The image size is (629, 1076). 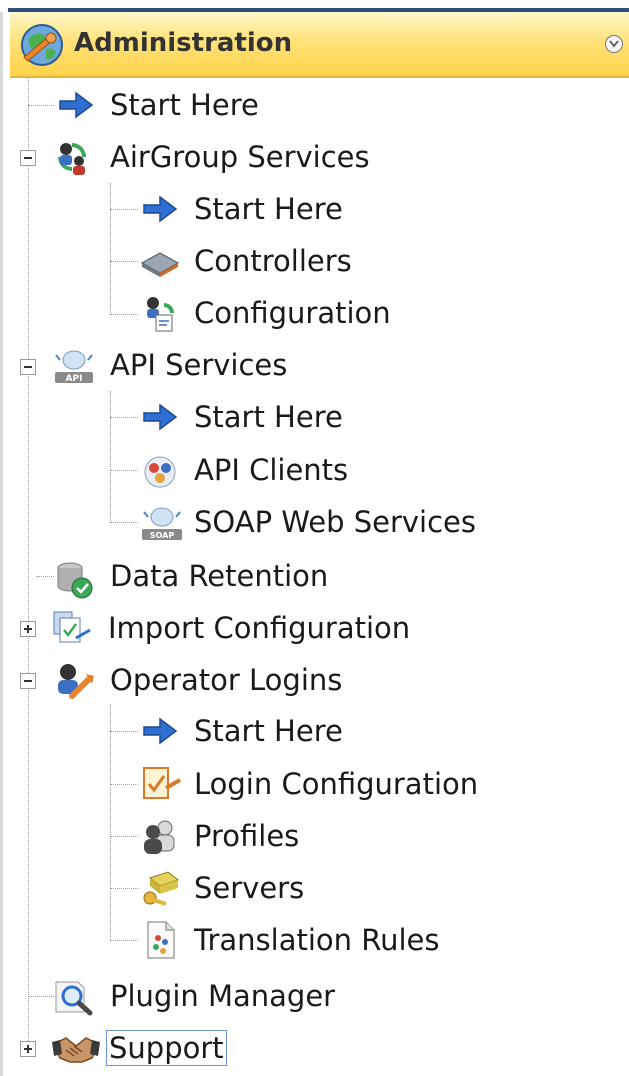 I want to click on tree-item-label: API Clients, so click(x=271, y=470).